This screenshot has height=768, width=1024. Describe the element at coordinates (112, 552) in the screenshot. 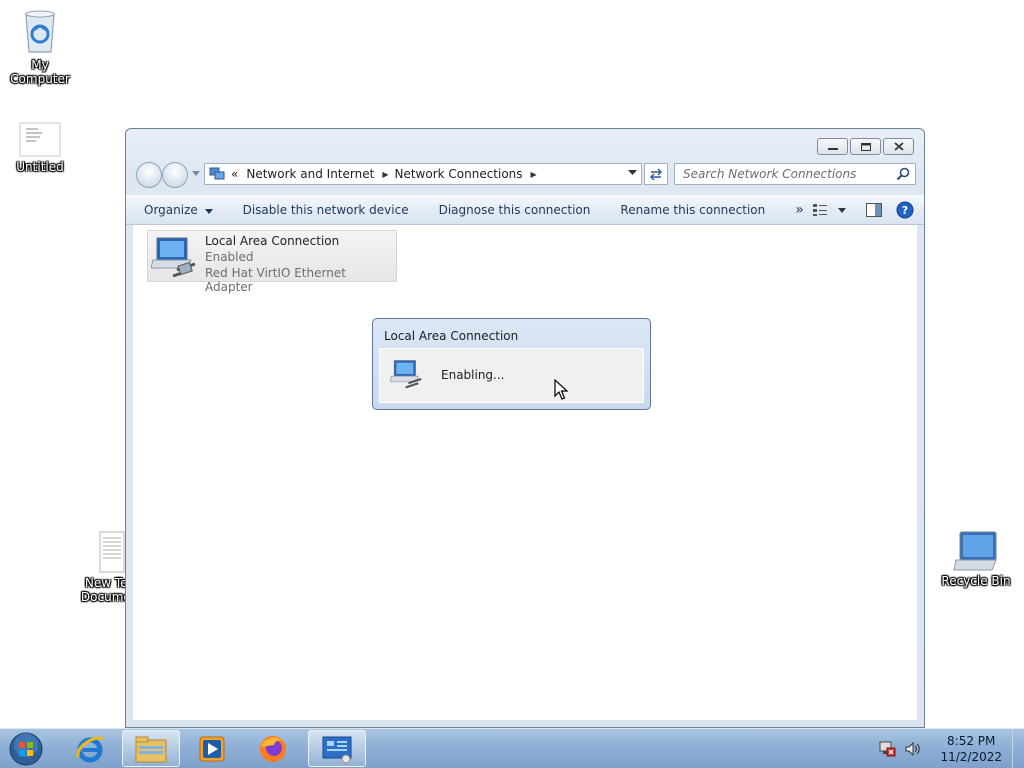

I see `text-file-icon` at that location.